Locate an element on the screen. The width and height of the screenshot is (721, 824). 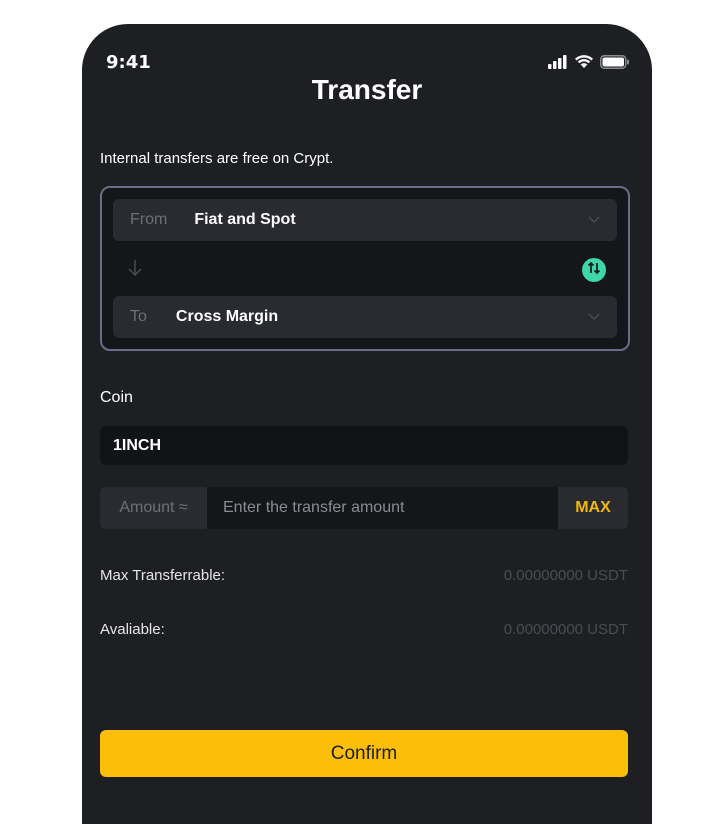
to-label: To is located at coordinates (138, 316).